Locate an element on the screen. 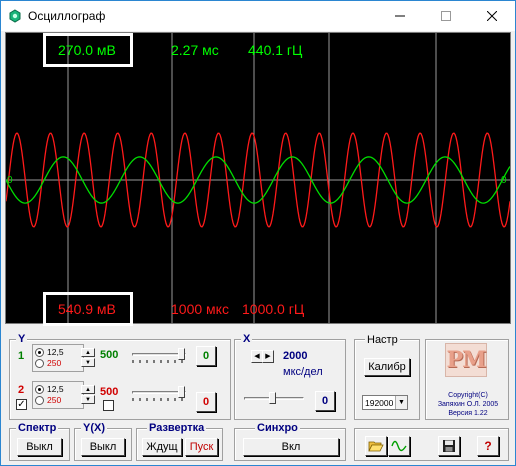  ch2-range-a-label: 12,5 is located at coordinates (55, 389).